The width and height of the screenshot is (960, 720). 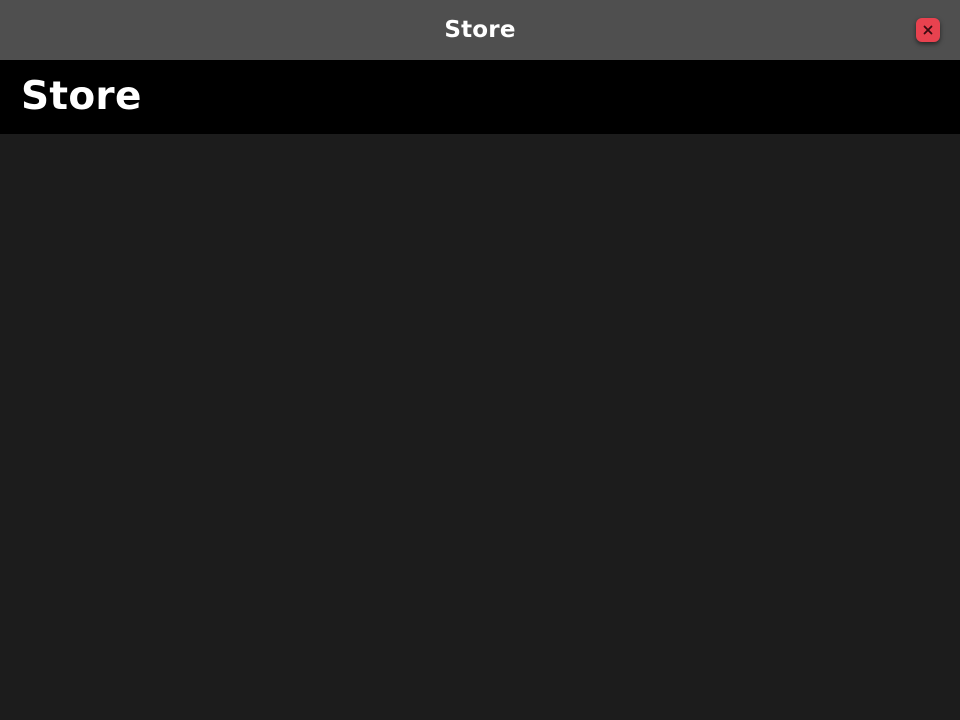 I want to click on window-title: Store, so click(x=480, y=30).